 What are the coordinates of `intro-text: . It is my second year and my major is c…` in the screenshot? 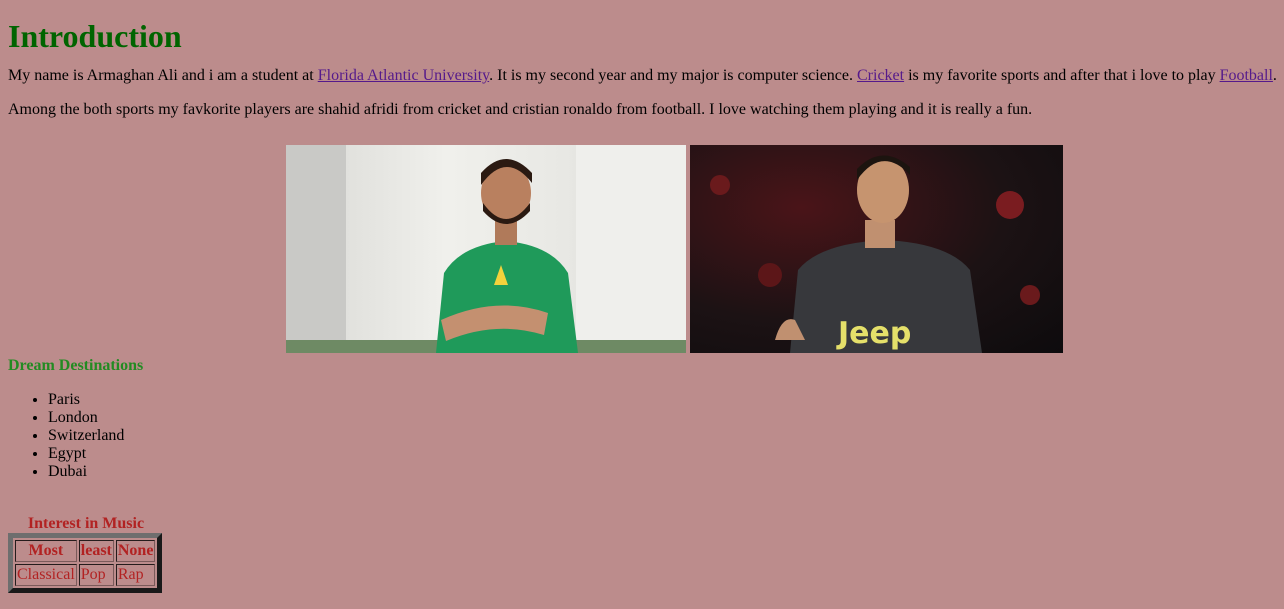 It's located at (673, 75).